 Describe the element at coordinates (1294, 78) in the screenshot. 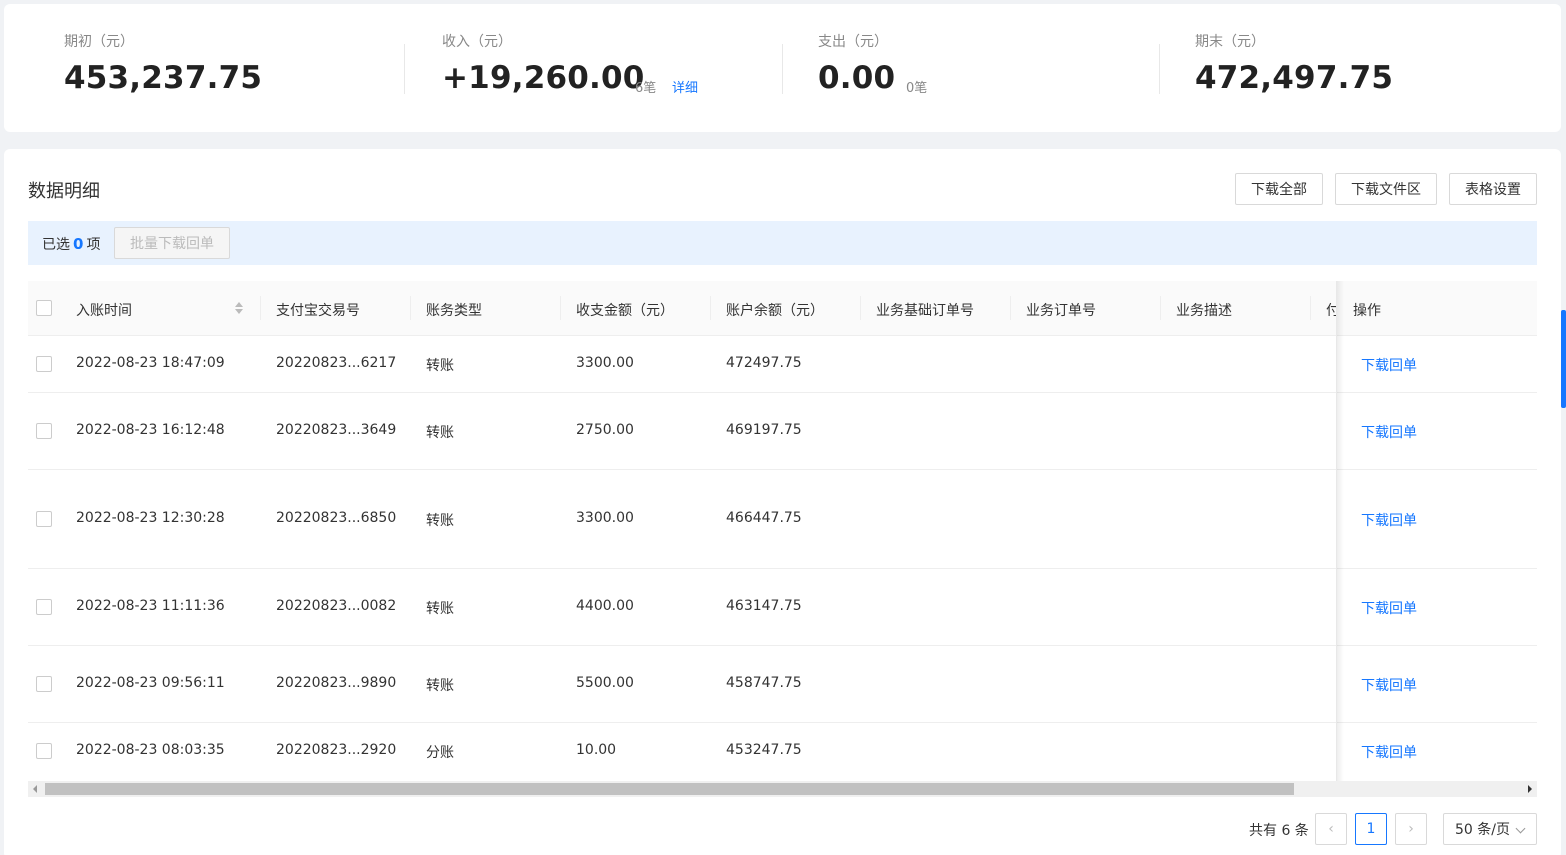

I see `closing-amount: 472,497.75` at that location.